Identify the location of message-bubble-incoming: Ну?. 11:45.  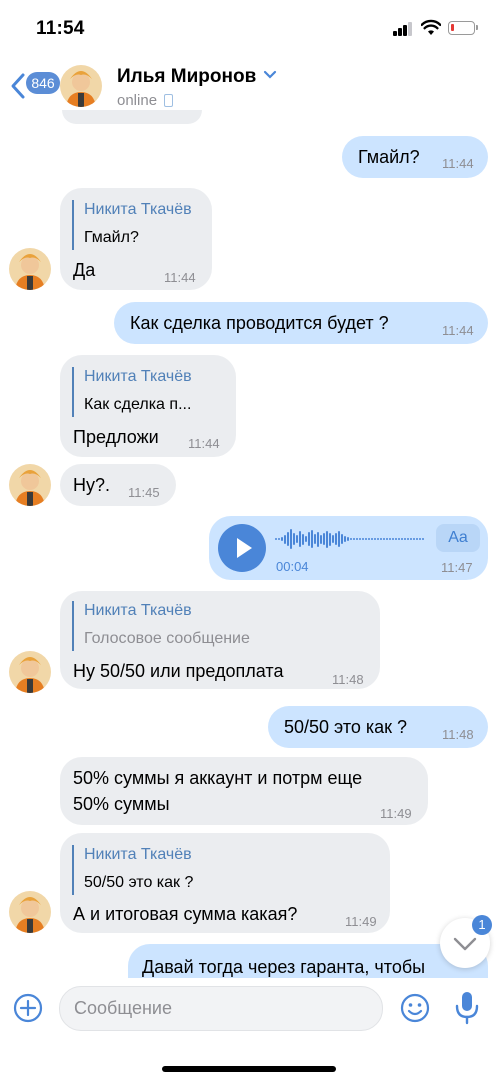
(118, 485).